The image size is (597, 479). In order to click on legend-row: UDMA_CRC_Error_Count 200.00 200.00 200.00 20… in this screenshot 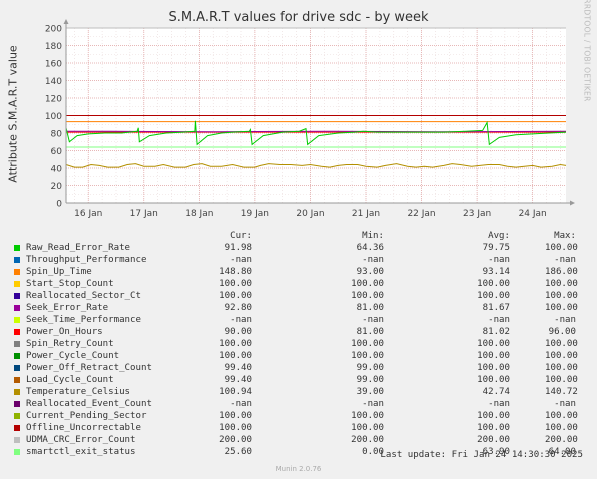, I will do `click(299, 440)`.